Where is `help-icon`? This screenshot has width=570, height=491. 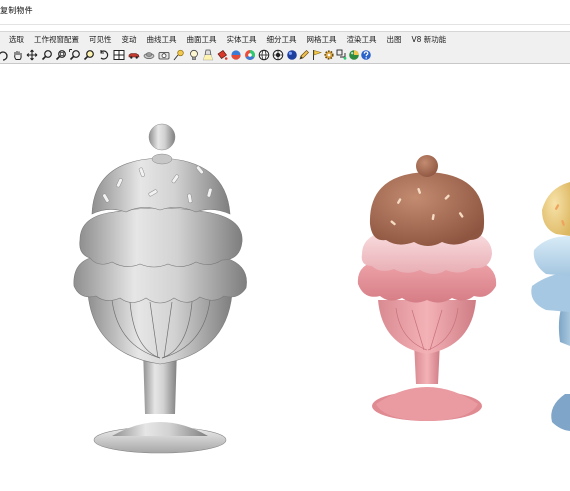 help-icon is located at coordinates (365, 54).